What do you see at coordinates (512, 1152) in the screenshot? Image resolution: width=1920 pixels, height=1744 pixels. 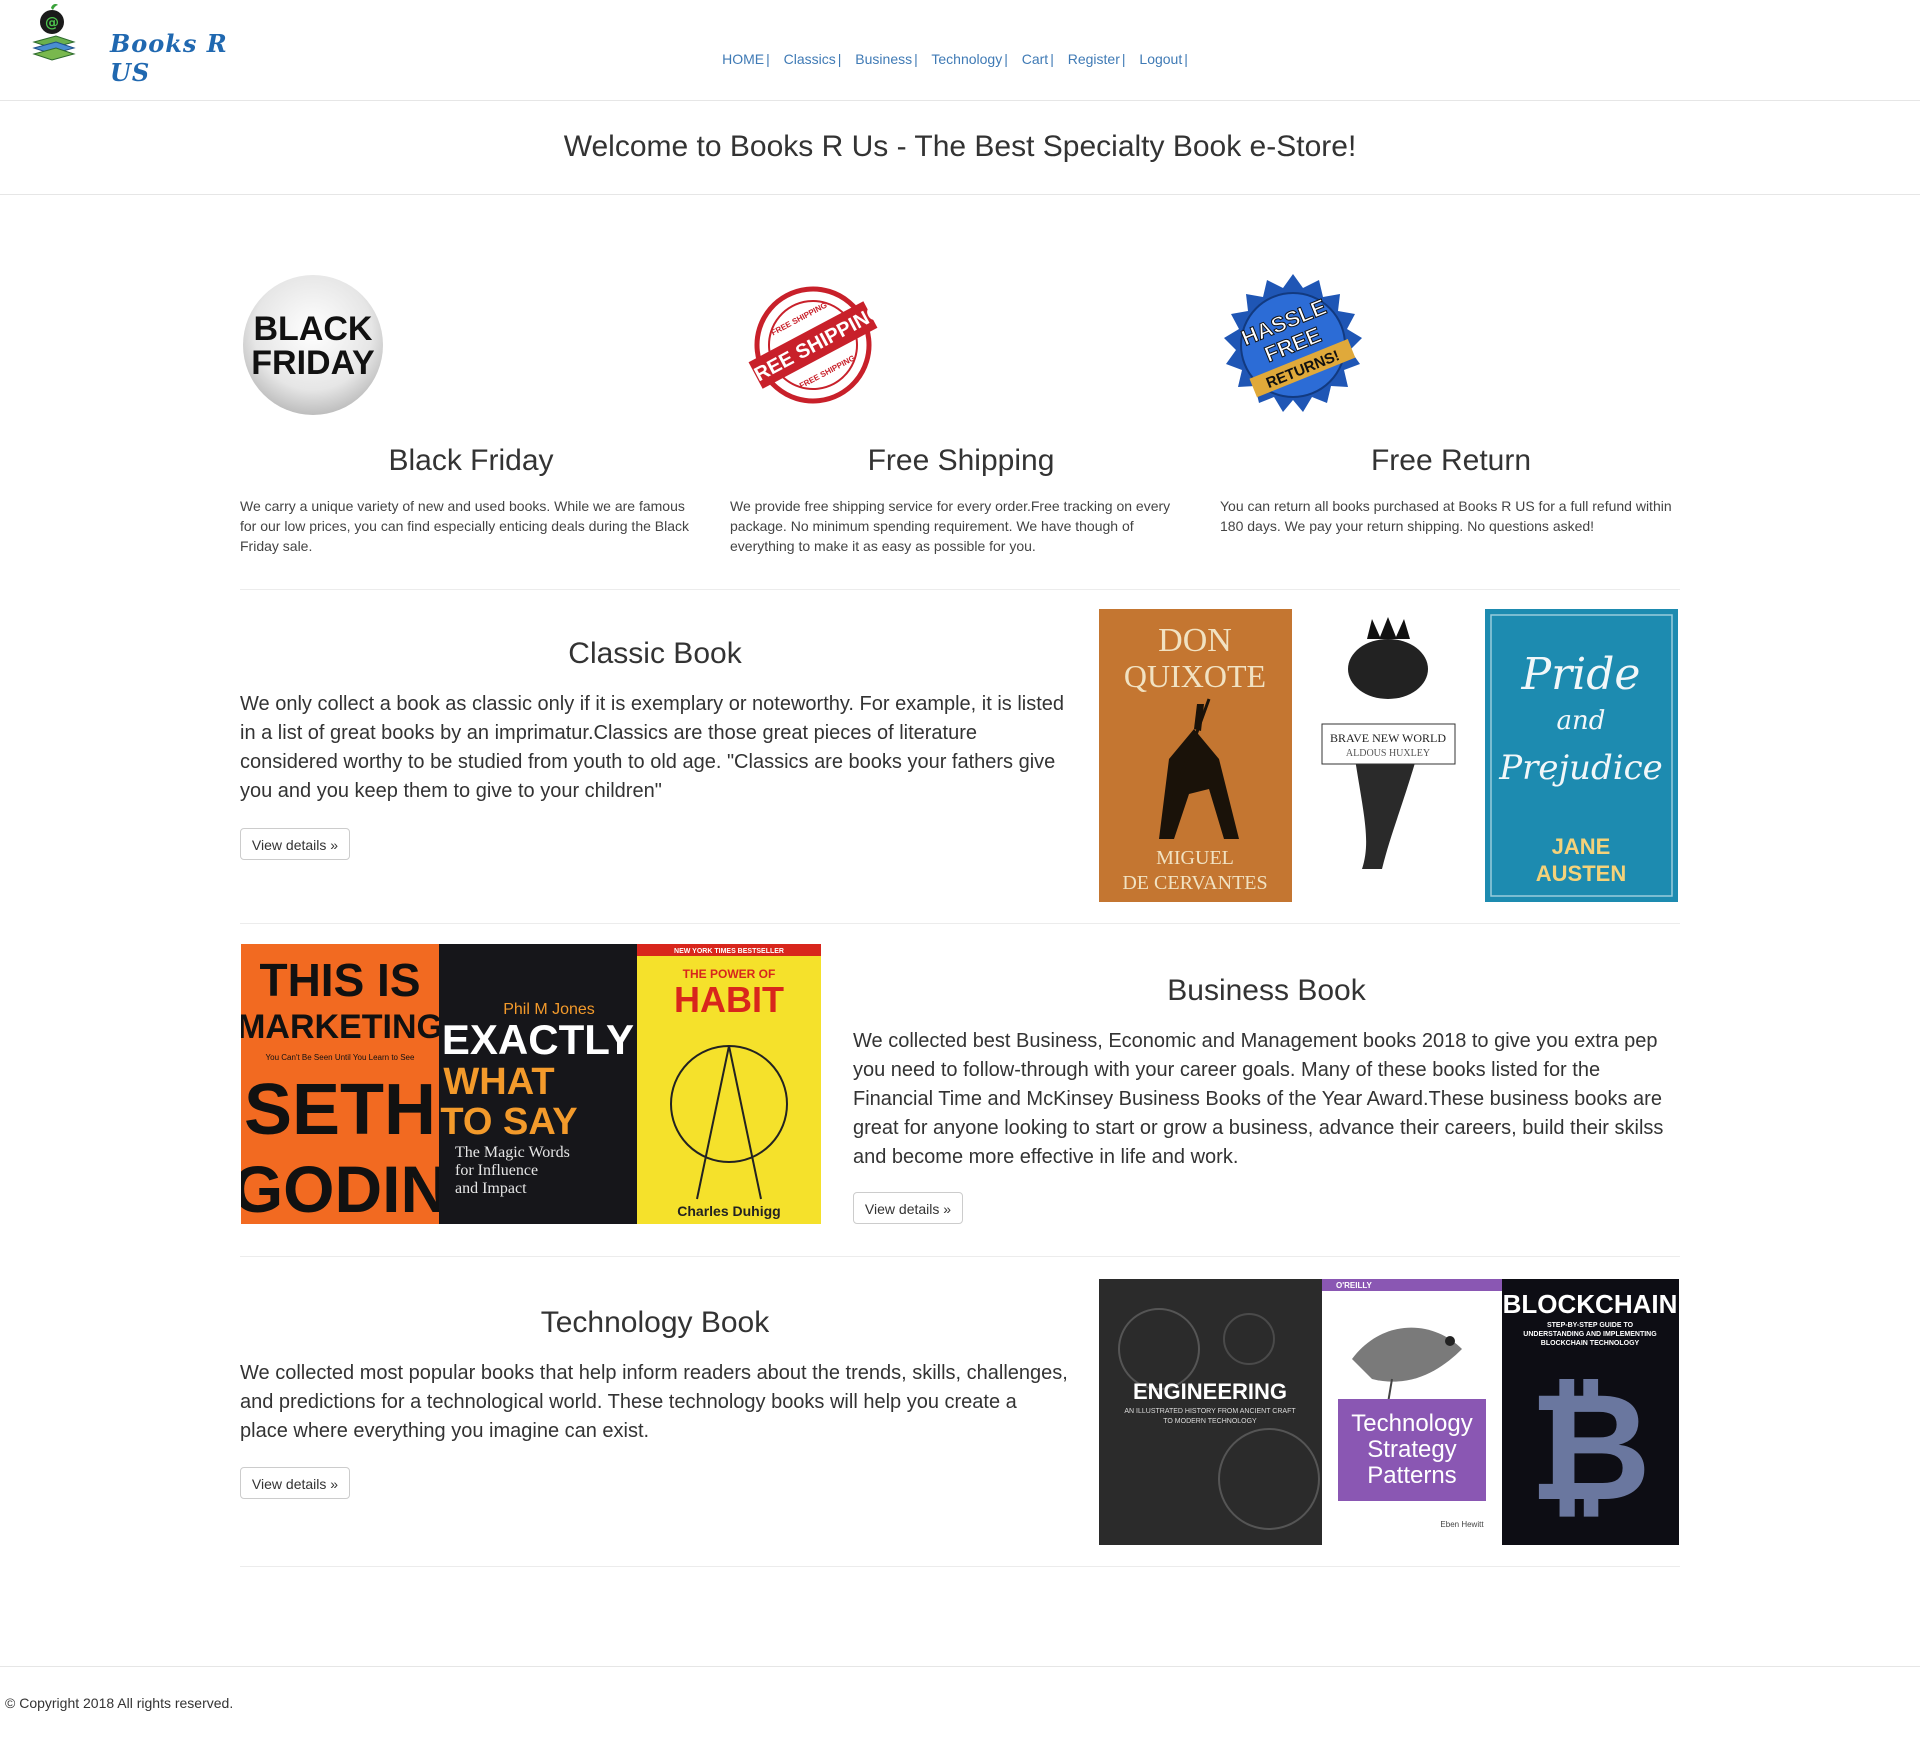 I see `svg-text: The Magic Words` at bounding box center [512, 1152].